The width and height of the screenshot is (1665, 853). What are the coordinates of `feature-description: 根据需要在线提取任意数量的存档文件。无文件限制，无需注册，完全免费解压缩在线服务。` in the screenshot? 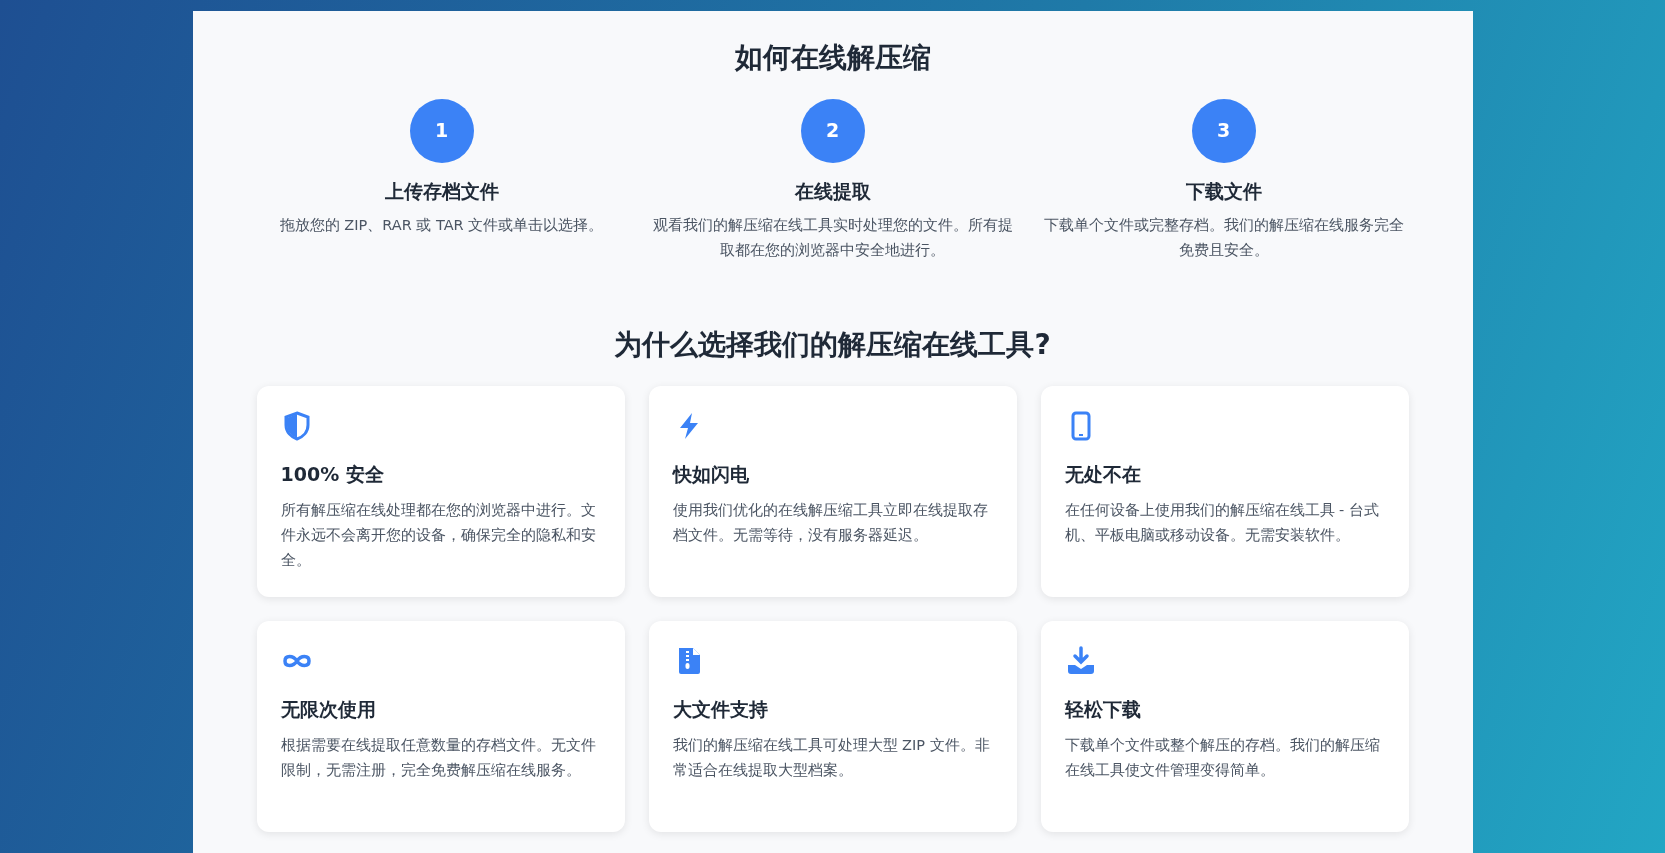 It's located at (438, 758).